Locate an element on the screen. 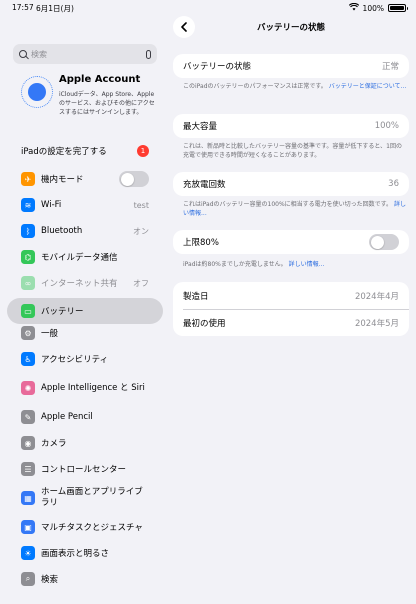 The width and height of the screenshot is (416, 604). accessibility-icon: ♿ is located at coordinates (28, 359).